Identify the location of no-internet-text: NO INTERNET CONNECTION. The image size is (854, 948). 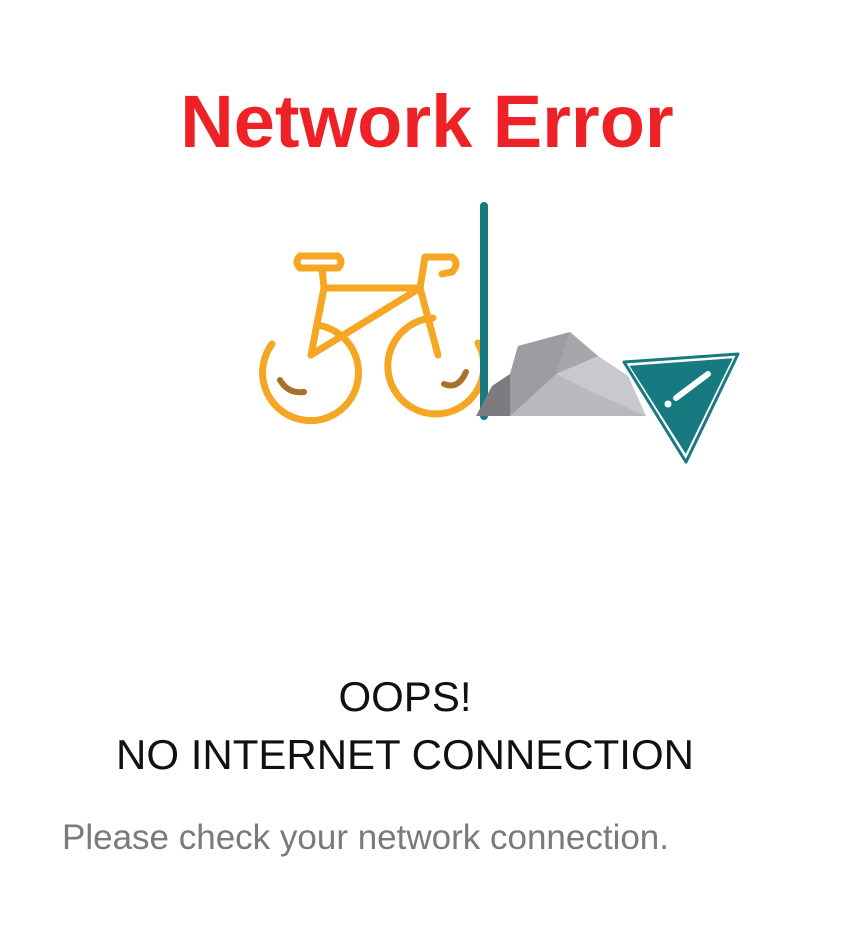
(405, 754).